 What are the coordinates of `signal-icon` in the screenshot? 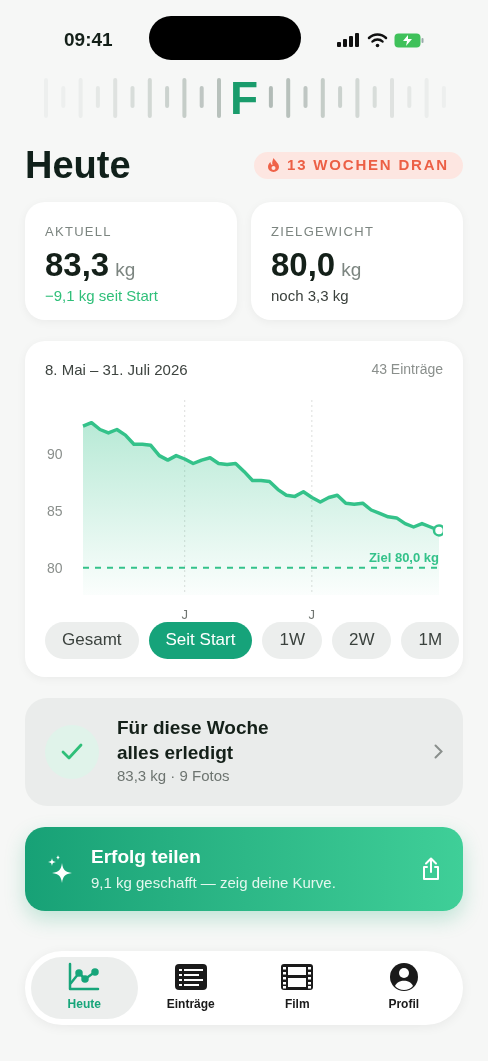 It's located at (349, 40).